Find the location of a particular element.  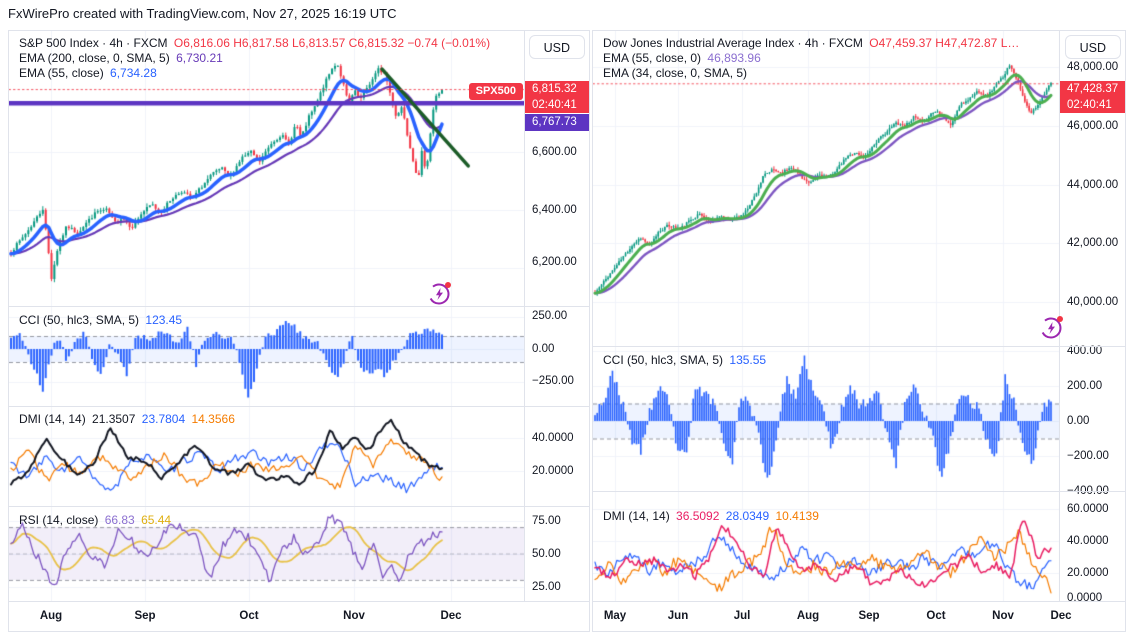

cci-value: 135.55 is located at coordinates (748, 360).